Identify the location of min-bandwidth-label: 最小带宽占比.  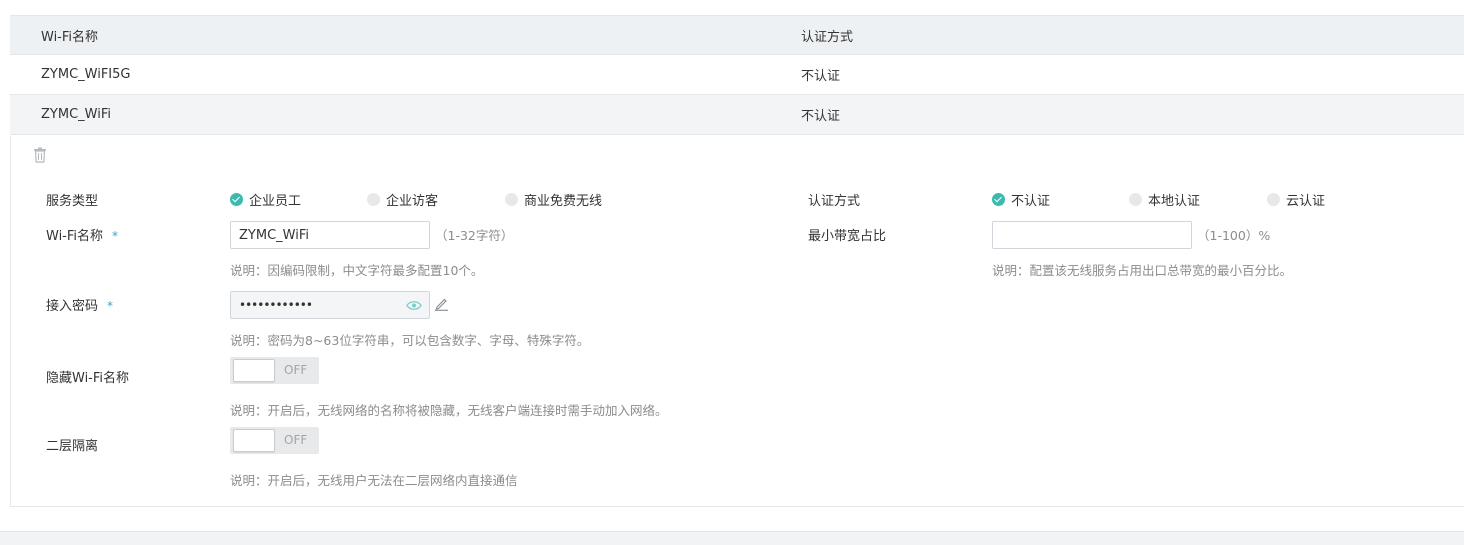
(847, 236).